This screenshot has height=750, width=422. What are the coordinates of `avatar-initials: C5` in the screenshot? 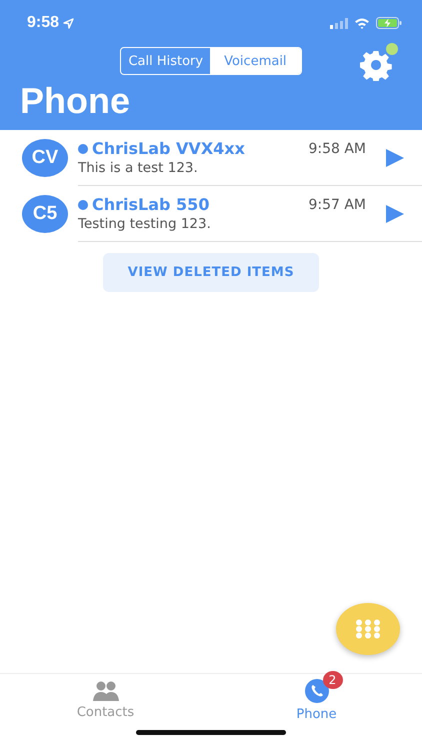 It's located at (45, 214).